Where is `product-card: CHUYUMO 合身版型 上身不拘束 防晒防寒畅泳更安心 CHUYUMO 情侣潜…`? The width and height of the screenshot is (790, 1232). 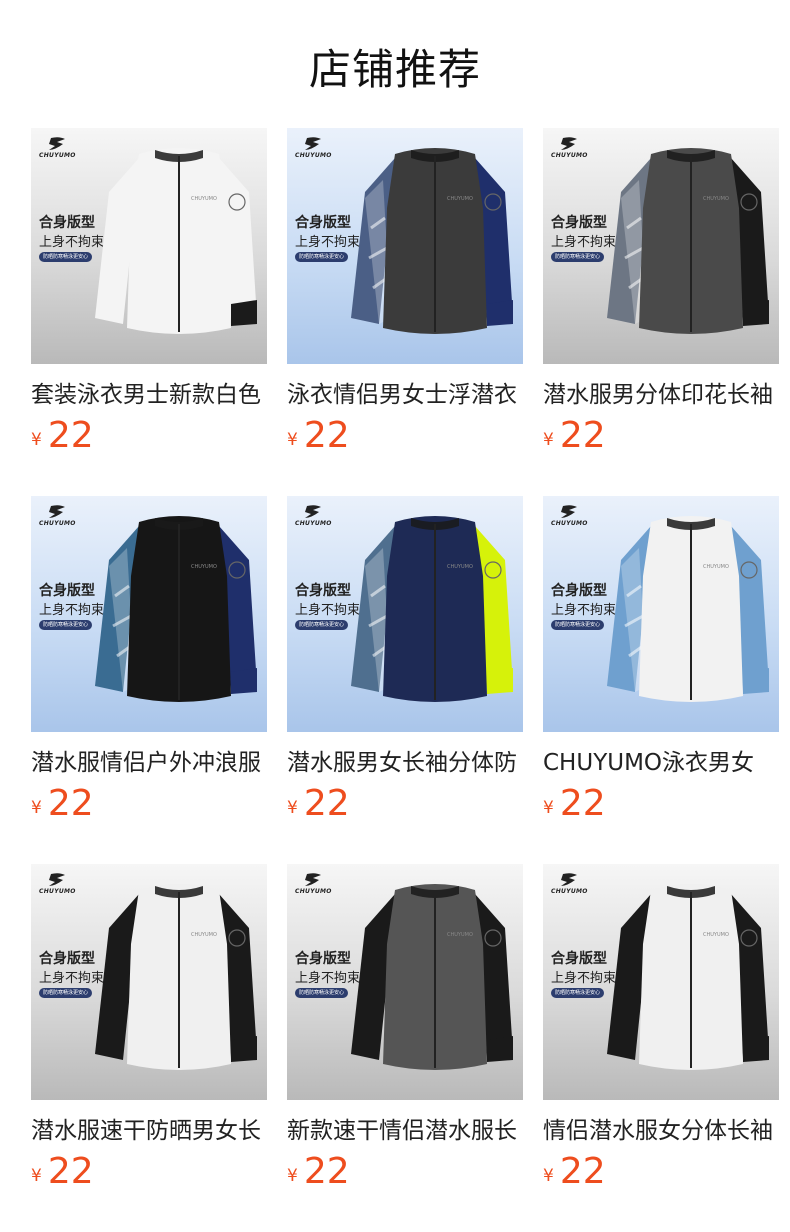 product-card: CHUYUMO 合身版型 上身不拘束 防晒防寒畅泳更安心 CHUYUMO 情侣潜… is located at coordinates (661, 1048).